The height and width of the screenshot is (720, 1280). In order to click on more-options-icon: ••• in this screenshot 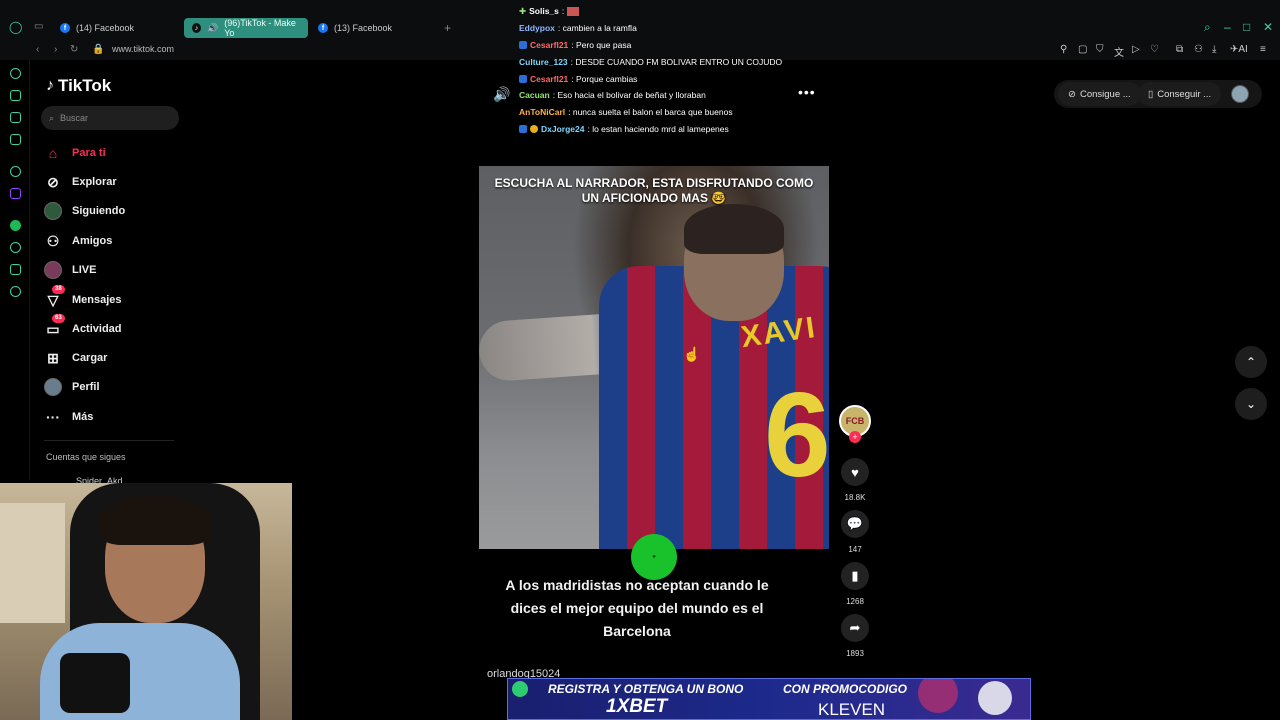, I will do `click(807, 92)`.